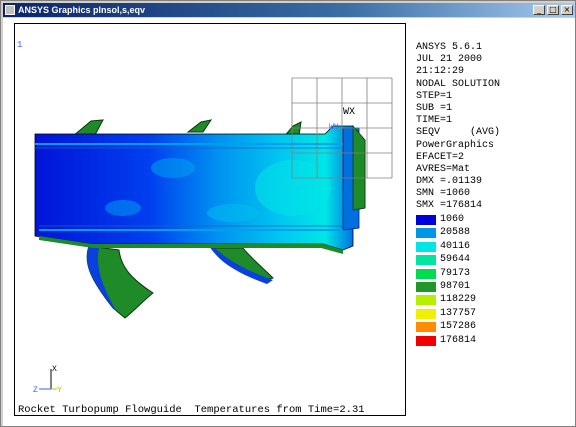 The image size is (576, 427). What do you see at coordinates (458, 340) in the screenshot?
I see `legend-value: 176814` at bounding box center [458, 340].